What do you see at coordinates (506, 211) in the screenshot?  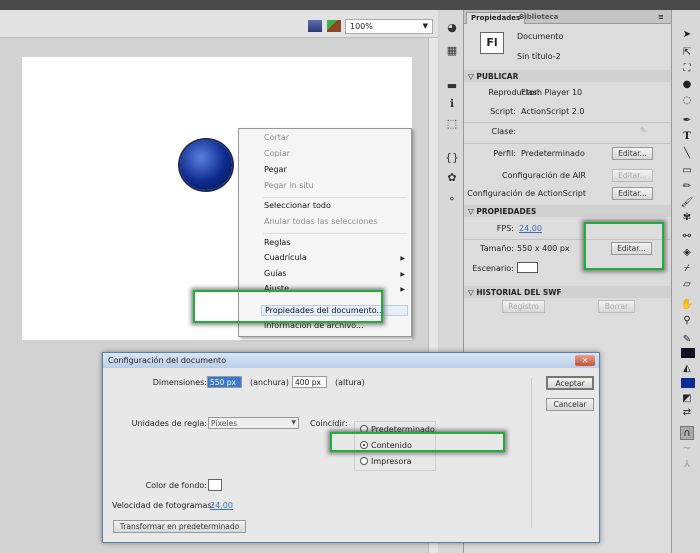 I see `section-title: PROPIEDADES` at bounding box center [506, 211].